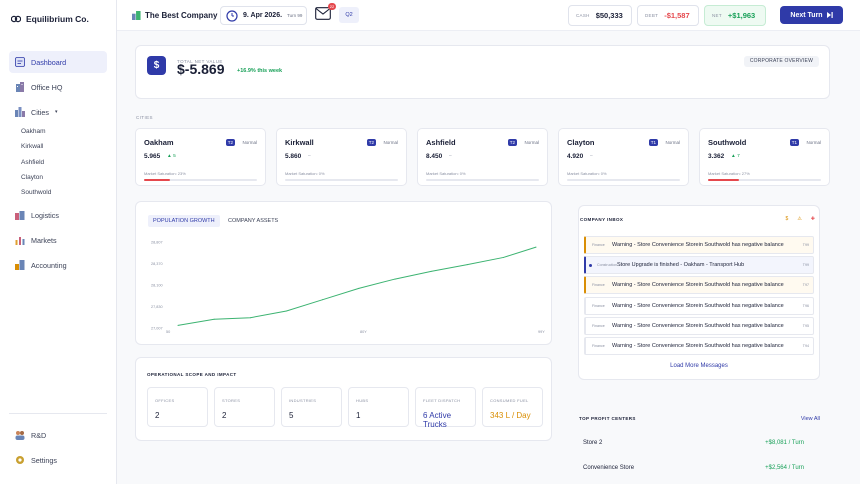 This screenshot has width=860, height=484. What do you see at coordinates (47, 87) in the screenshot?
I see `sidebar-item-label: Office HQ` at bounding box center [47, 87].